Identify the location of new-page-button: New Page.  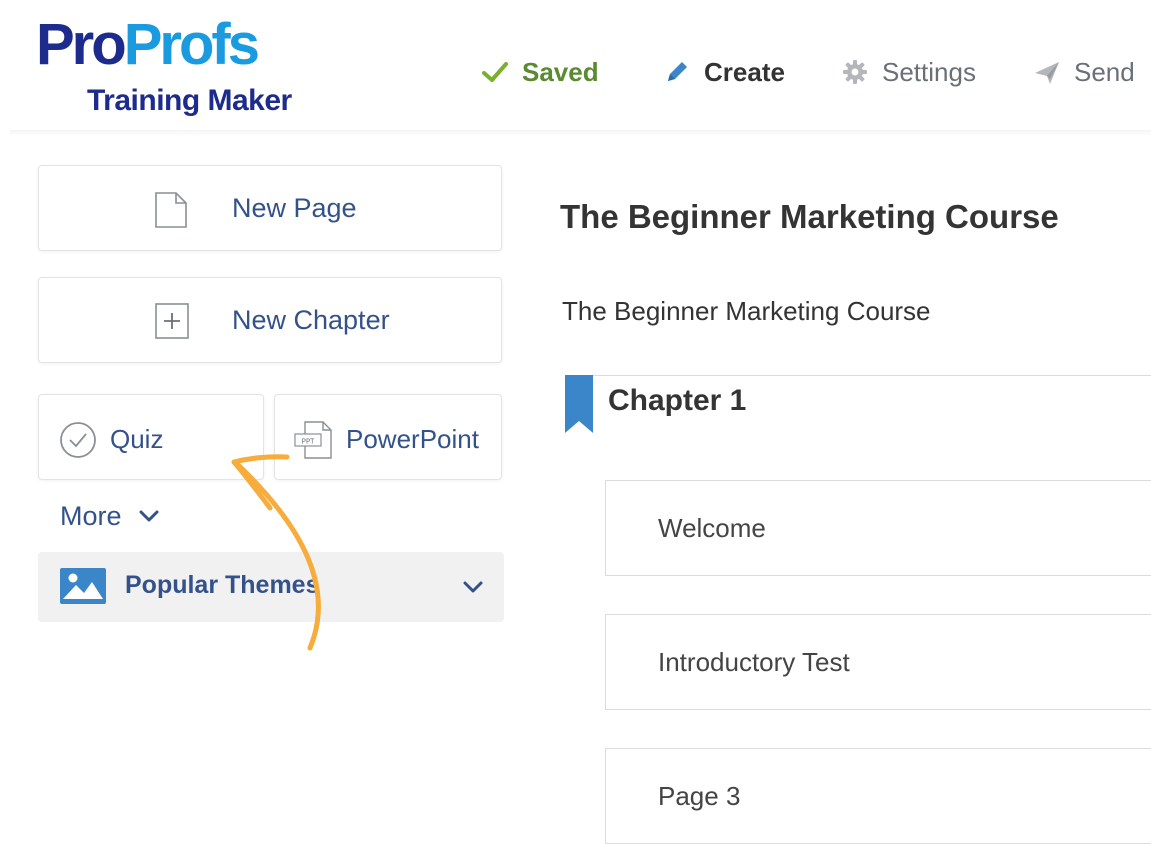
(270, 208).